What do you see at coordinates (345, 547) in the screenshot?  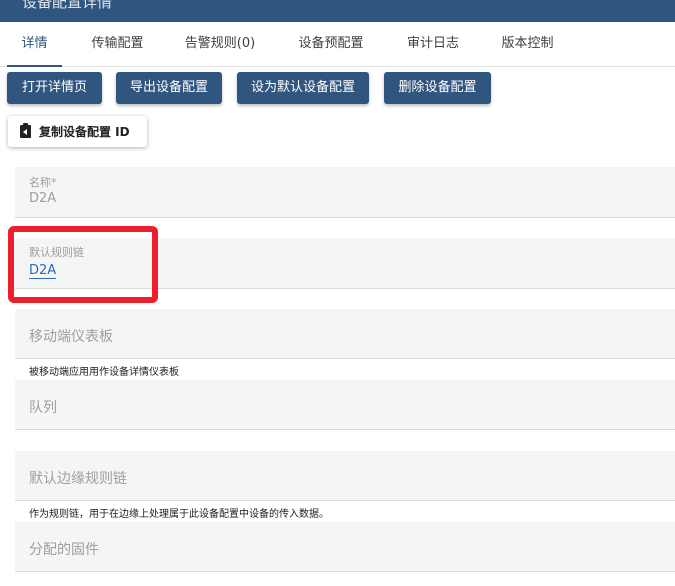 I see `assigned-firmware-field: 分配的固件` at bounding box center [345, 547].